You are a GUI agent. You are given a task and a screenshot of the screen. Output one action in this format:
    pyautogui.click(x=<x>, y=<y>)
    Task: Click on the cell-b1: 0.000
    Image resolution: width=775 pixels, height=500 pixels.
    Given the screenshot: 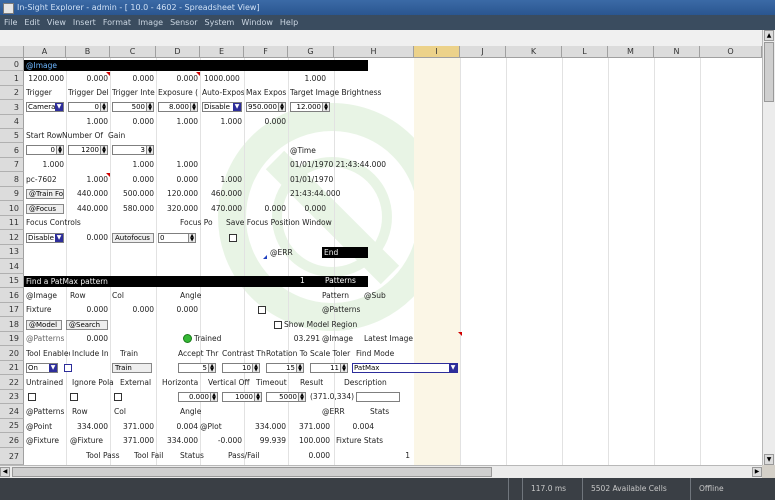 What is the action you would take?
    pyautogui.click(x=88, y=79)
    